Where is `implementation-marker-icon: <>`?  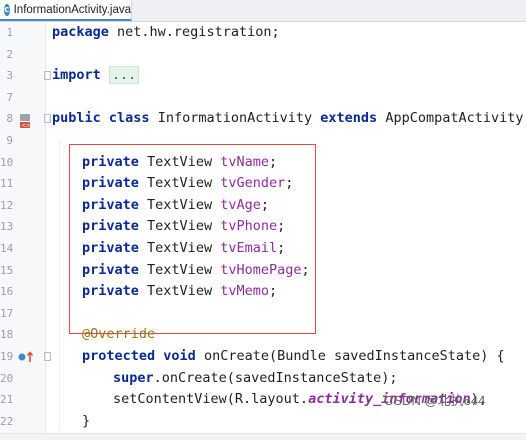 implementation-marker-icon: <> is located at coordinates (28, 121).